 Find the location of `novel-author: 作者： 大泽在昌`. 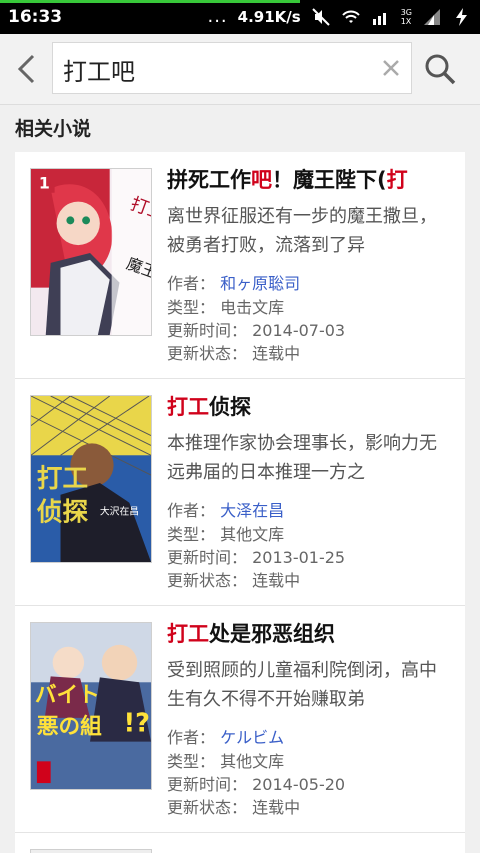

novel-author: 作者： 大泽在昌 is located at coordinates (226, 510).